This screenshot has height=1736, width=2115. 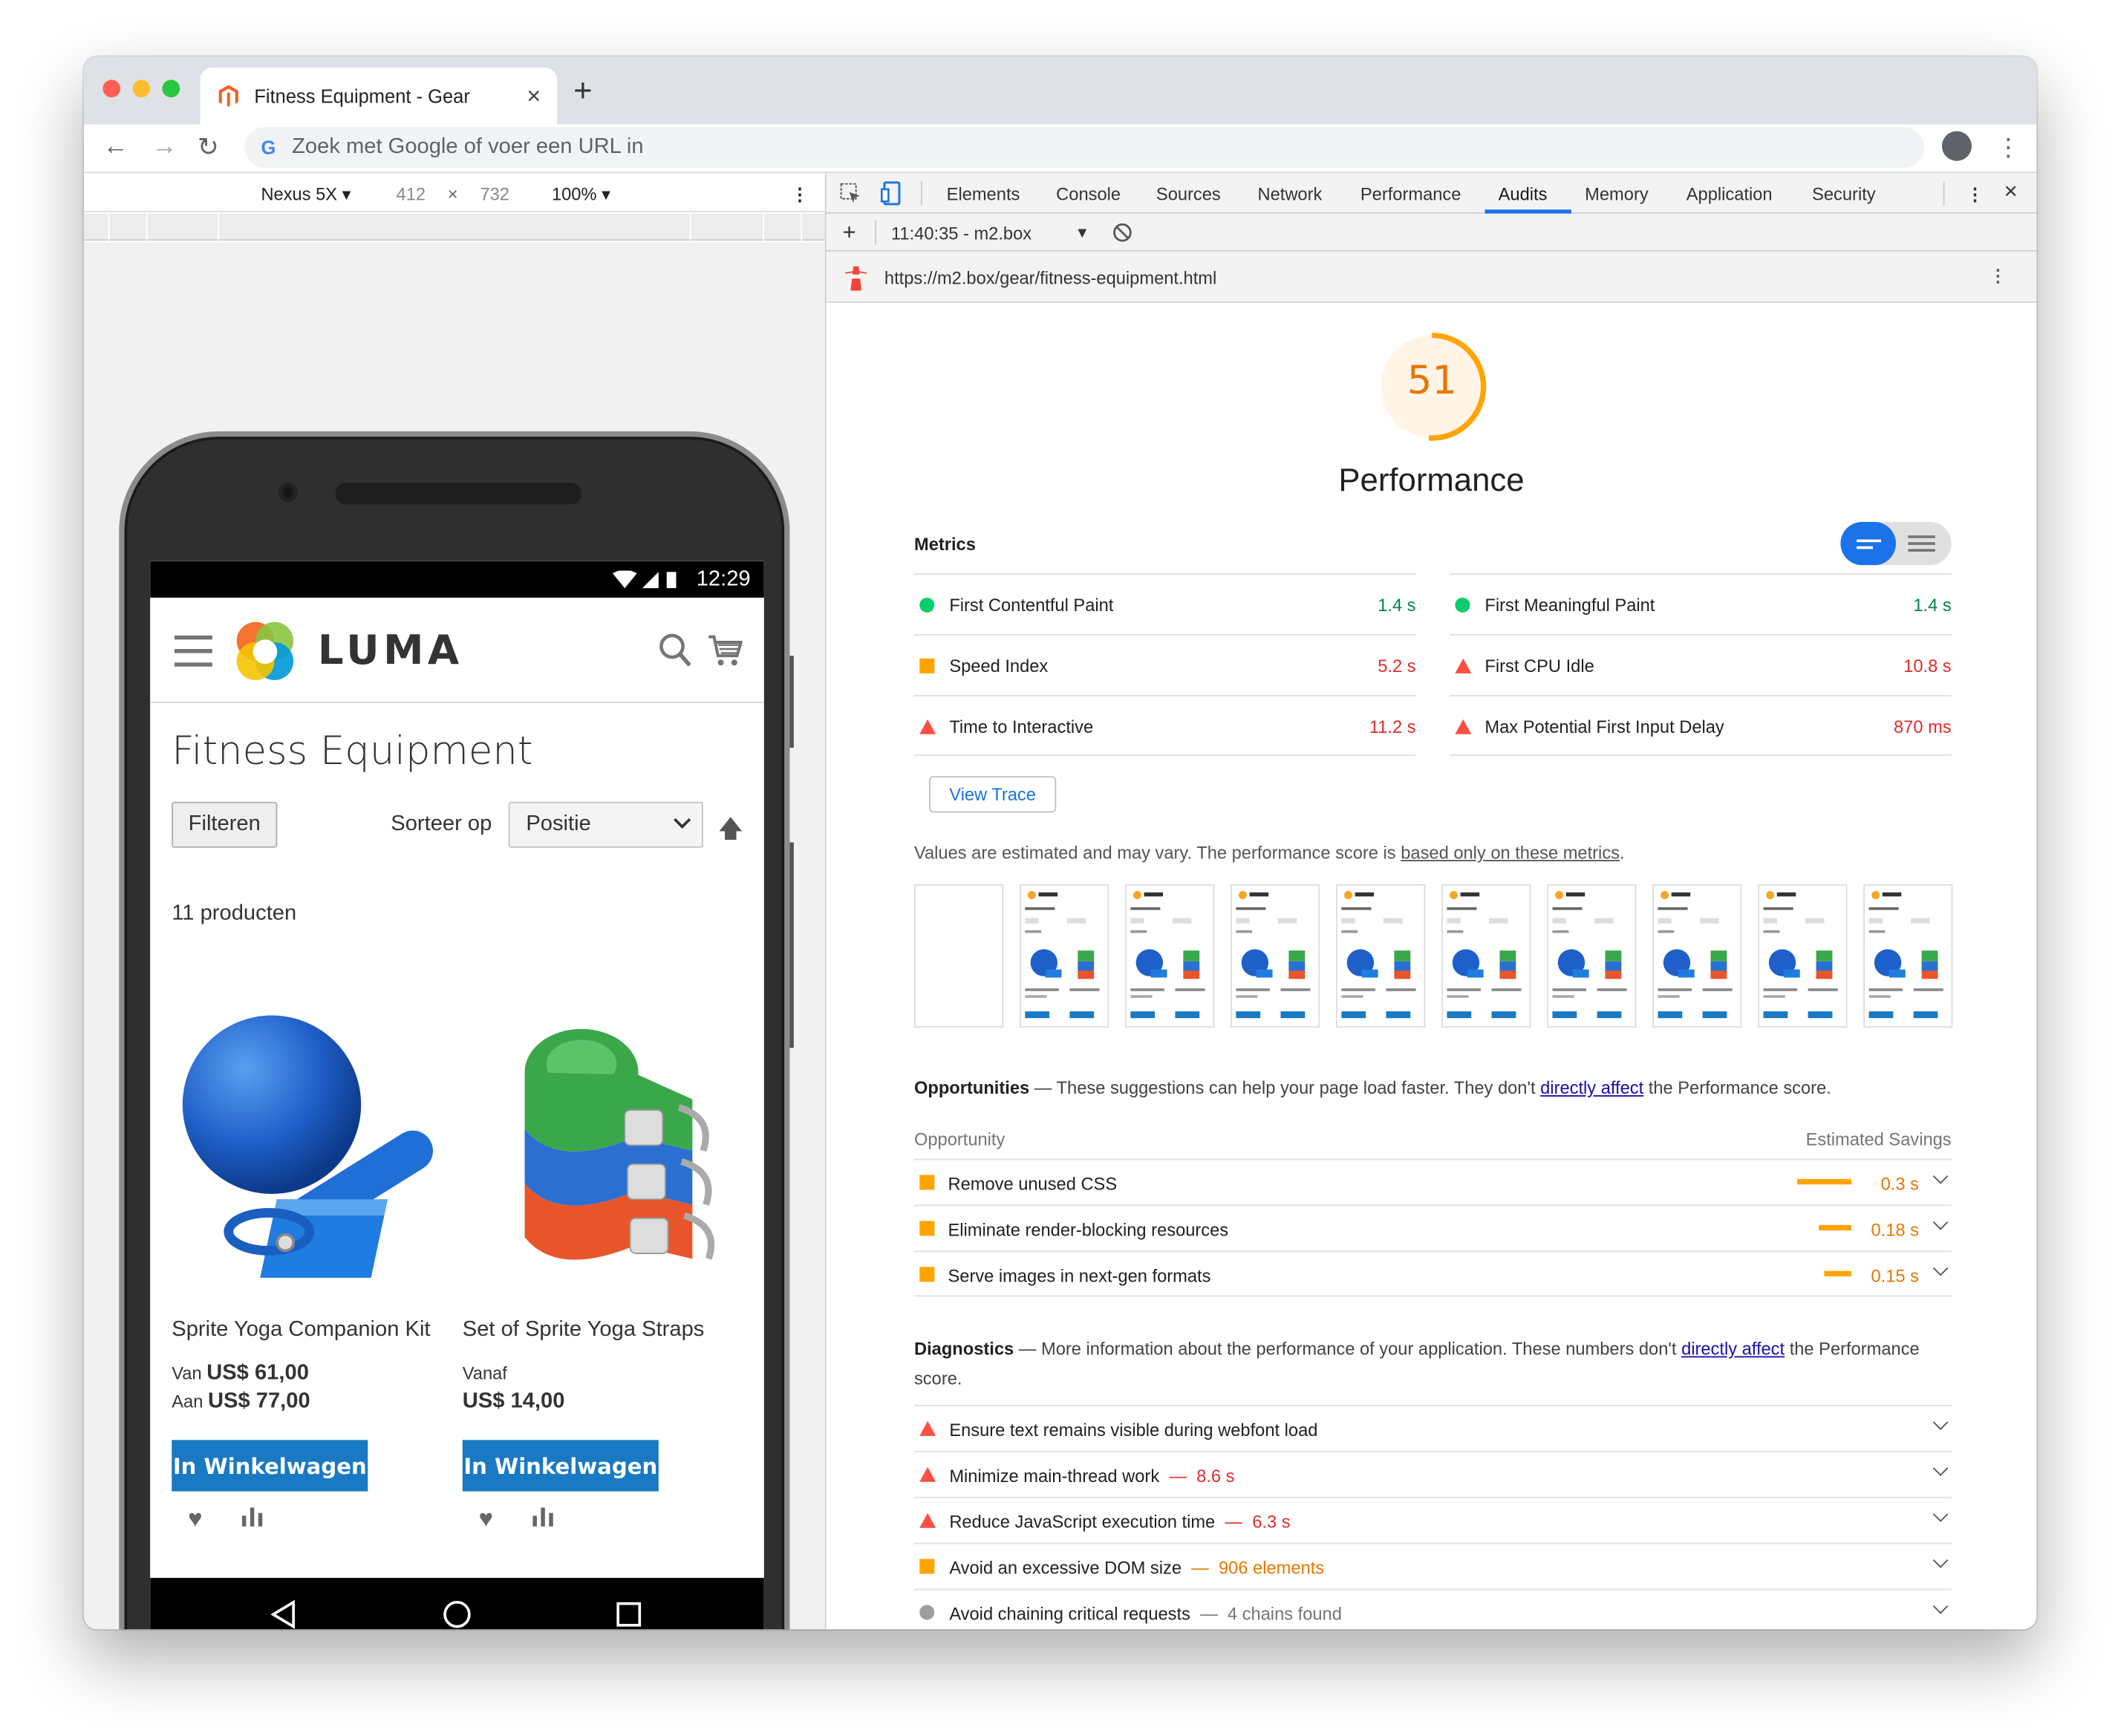 I want to click on sort-select: Positie, so click(x=605, y=824).